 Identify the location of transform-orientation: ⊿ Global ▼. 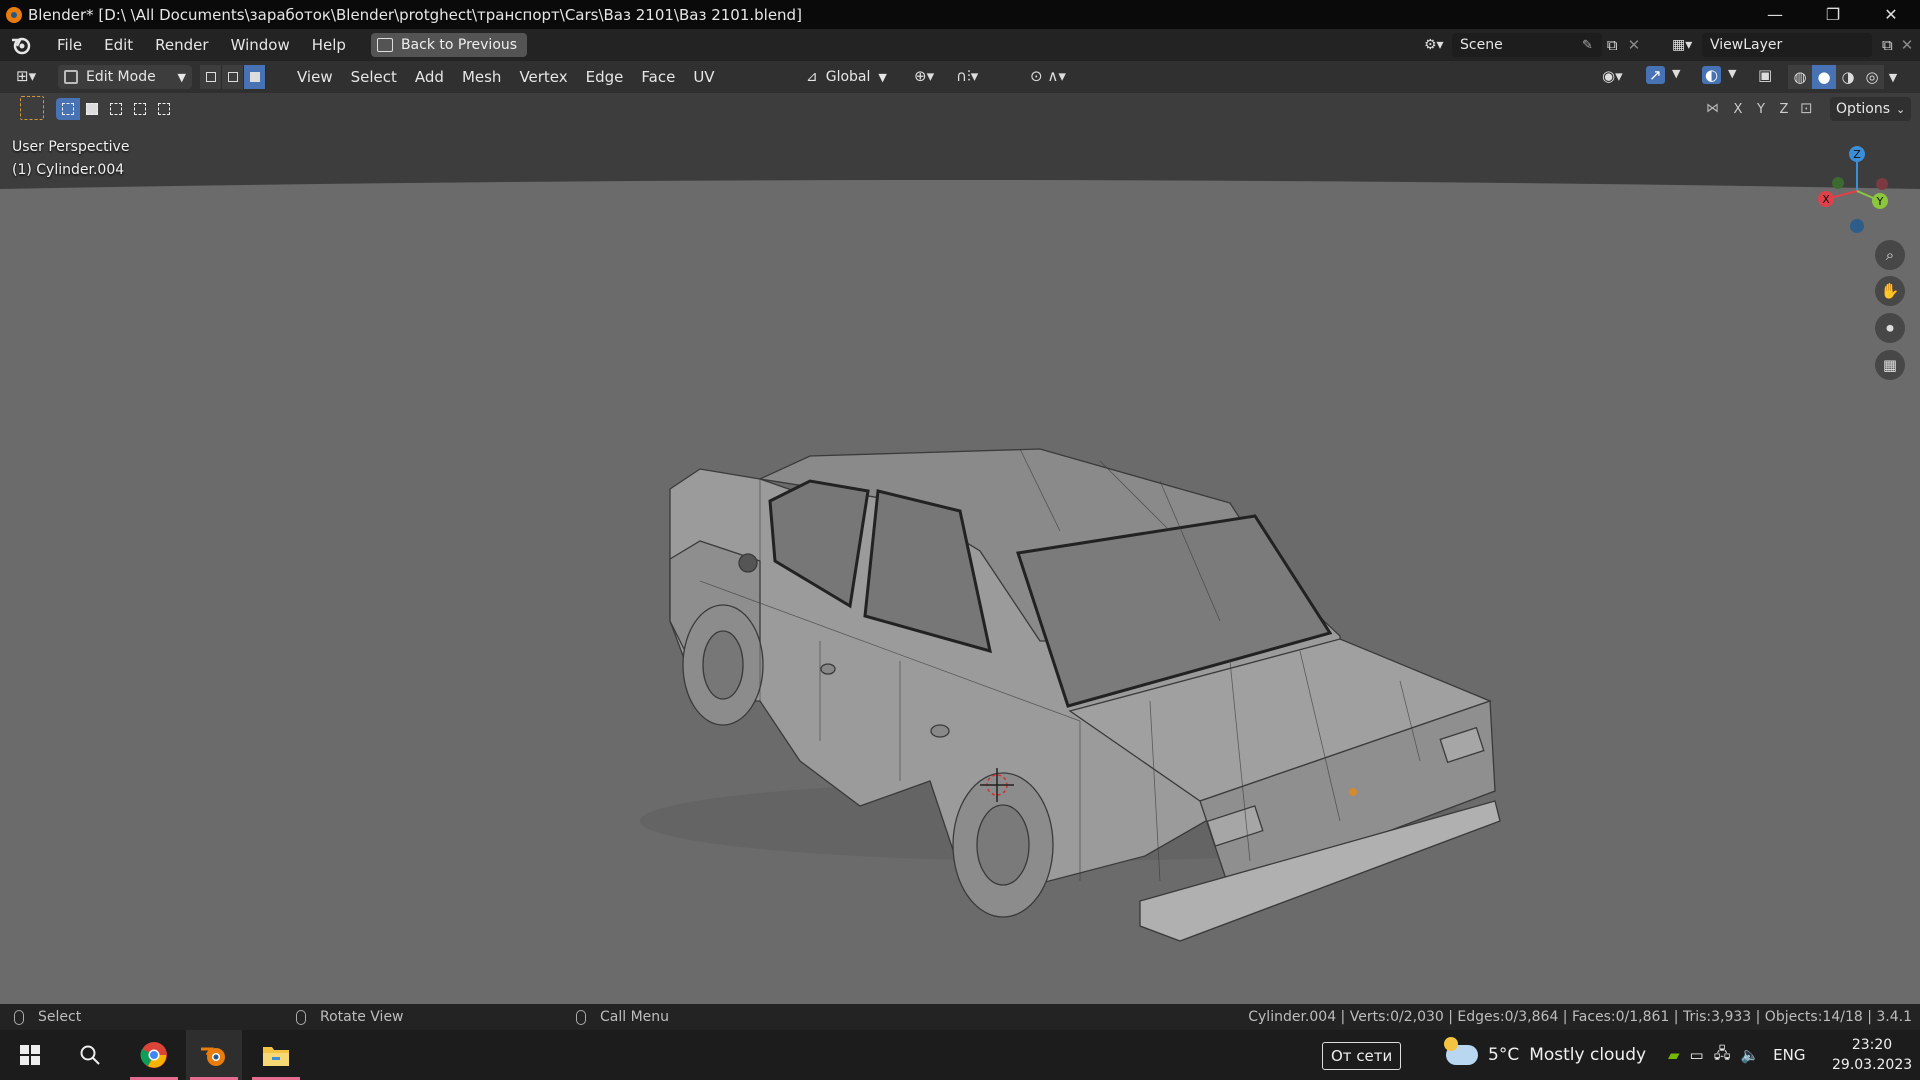
(846, 77).